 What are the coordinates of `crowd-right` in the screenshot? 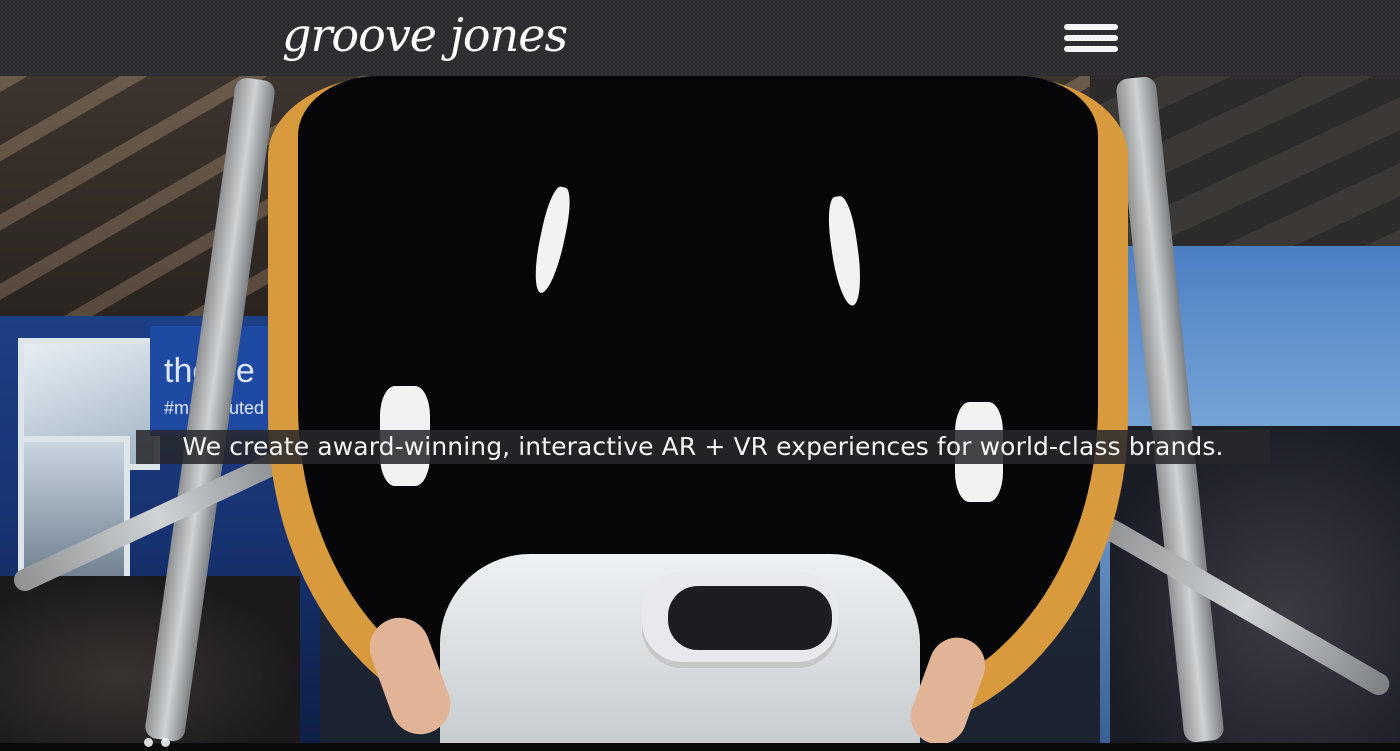 It's located at (1255, 584).